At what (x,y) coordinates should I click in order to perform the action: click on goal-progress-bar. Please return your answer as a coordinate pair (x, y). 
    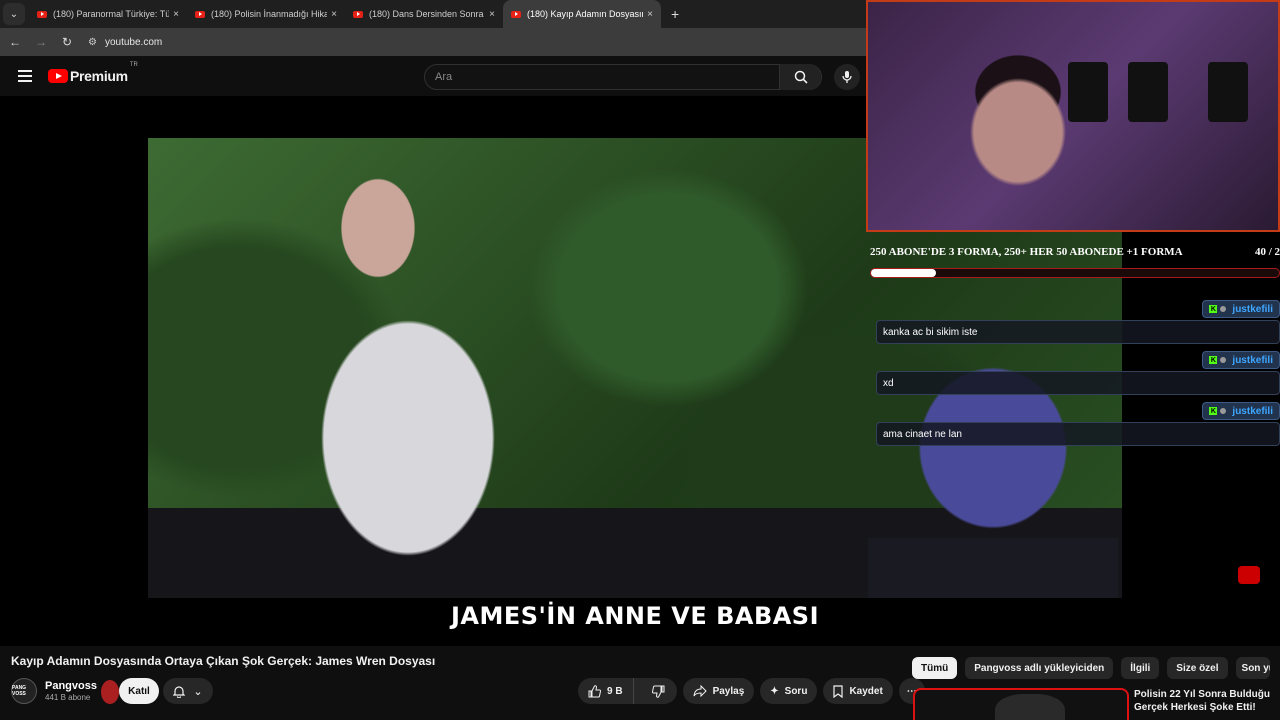
    Looking at the image, I should click on (1075, 273).